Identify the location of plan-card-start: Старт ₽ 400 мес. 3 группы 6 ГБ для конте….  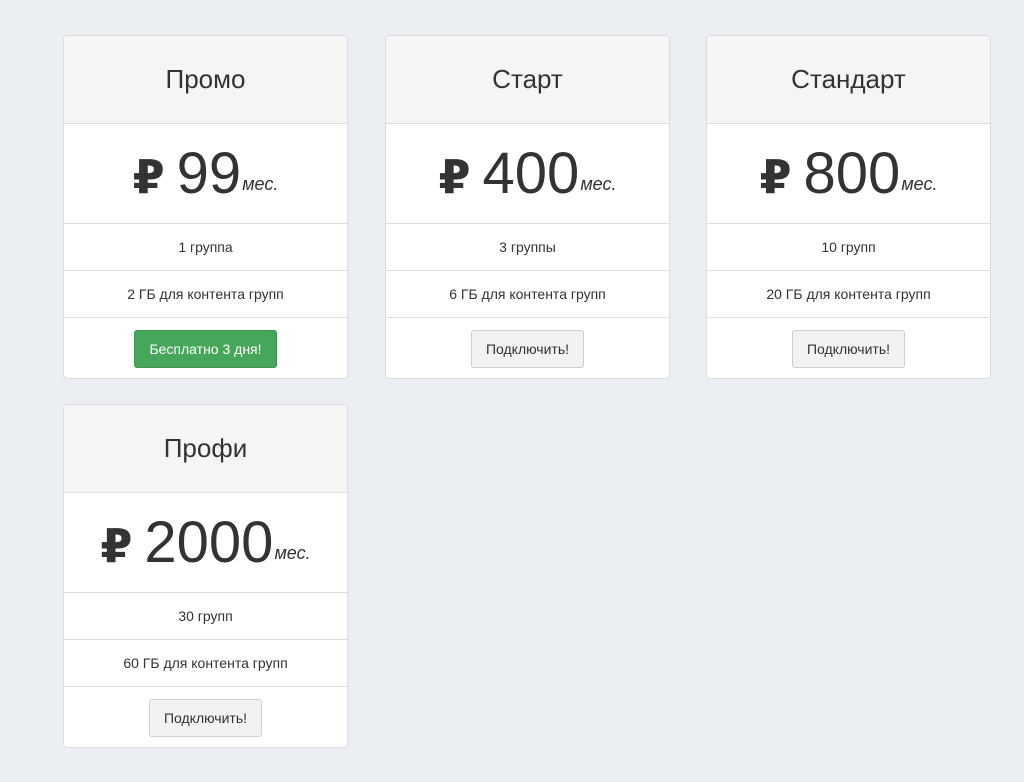
(527, 207).